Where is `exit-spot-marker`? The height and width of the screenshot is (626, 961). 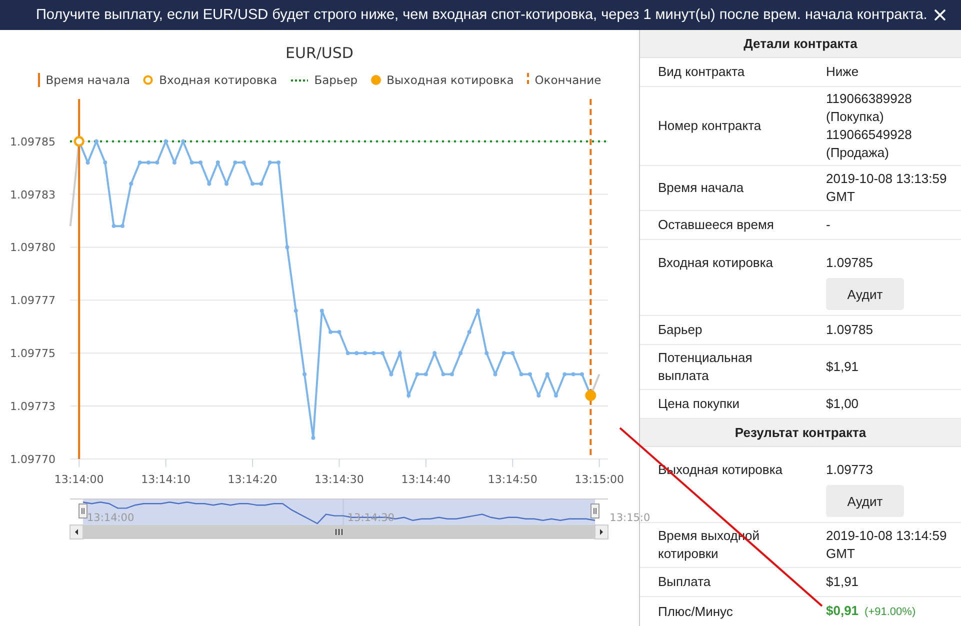 exit-spot-marker is located at coordinates (590, 395).